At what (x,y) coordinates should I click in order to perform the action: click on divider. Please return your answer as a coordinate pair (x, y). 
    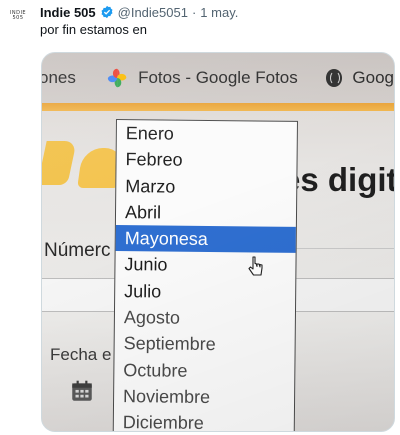
    Looking at the image, I should click on (342, 248).